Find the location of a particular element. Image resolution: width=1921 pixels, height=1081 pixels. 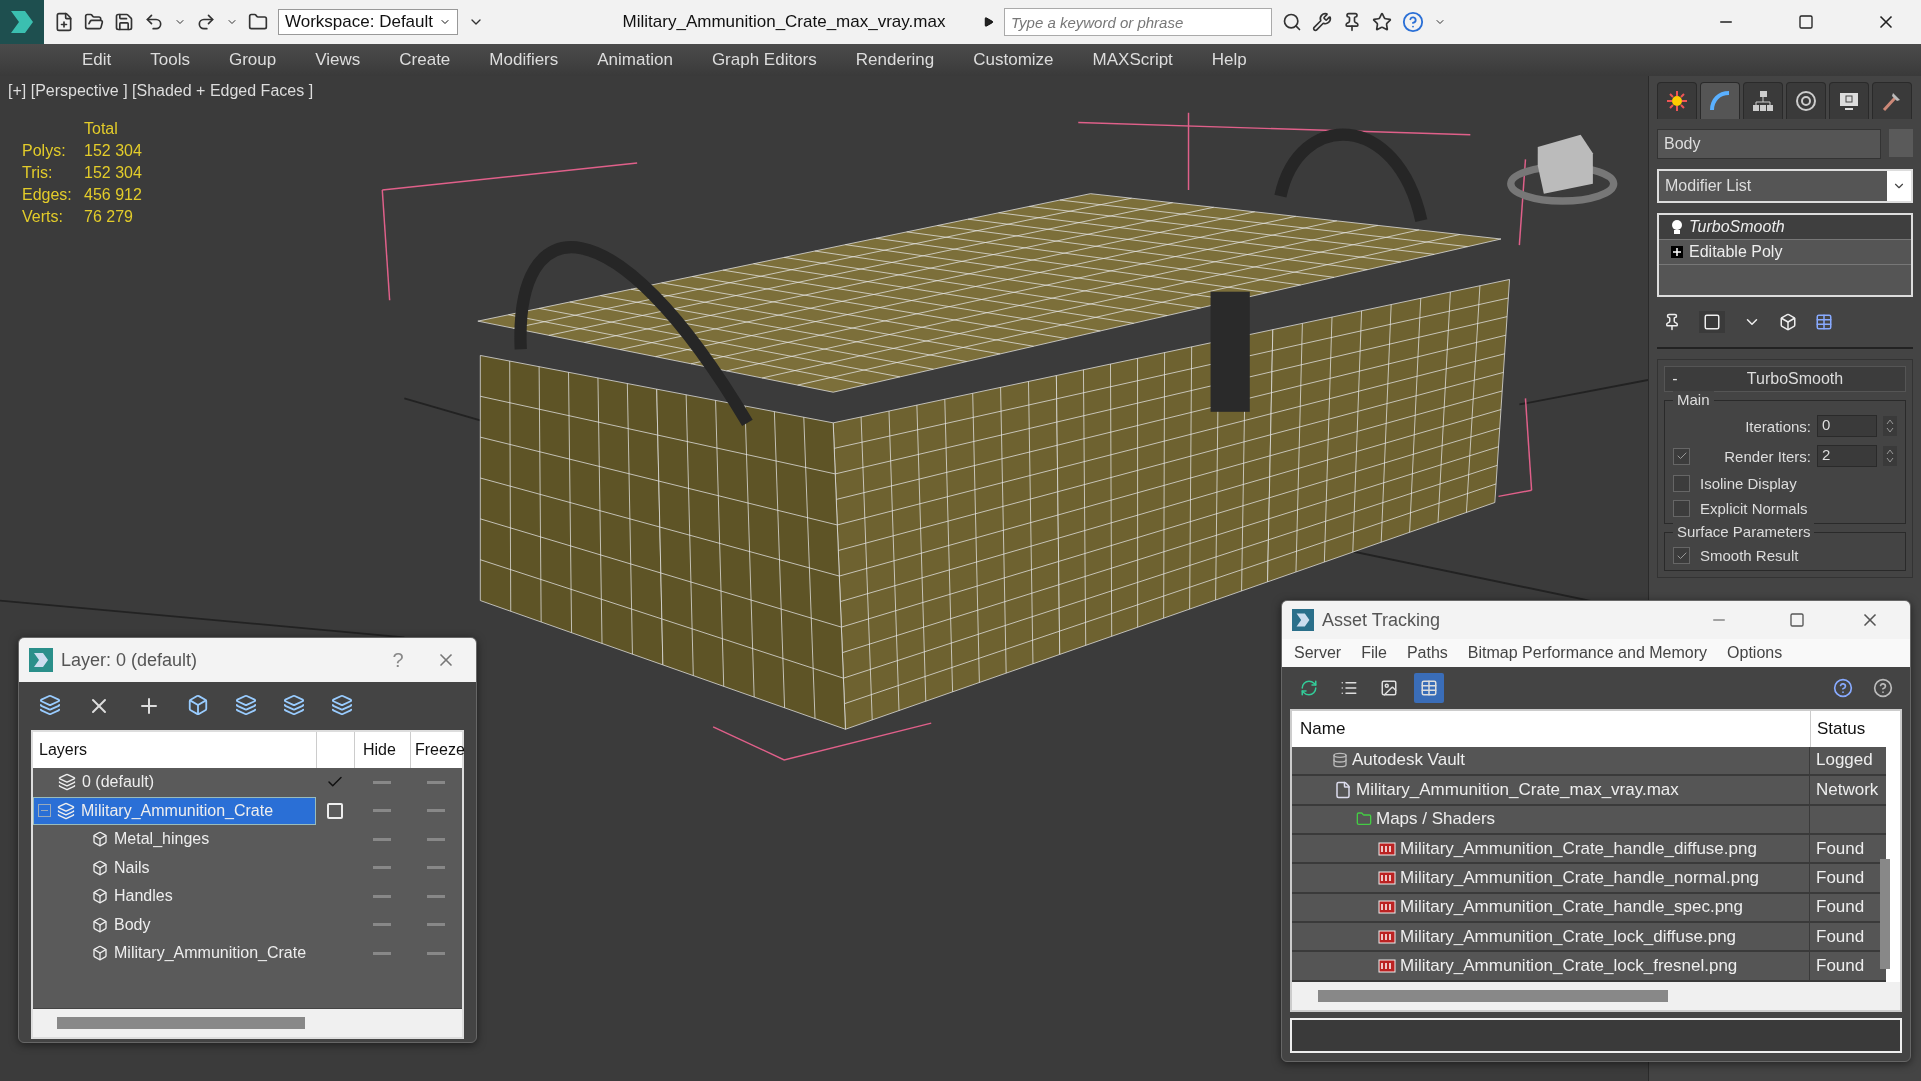

object-row: Military_Ammunition_Crate is located at coordinates (174, 953).